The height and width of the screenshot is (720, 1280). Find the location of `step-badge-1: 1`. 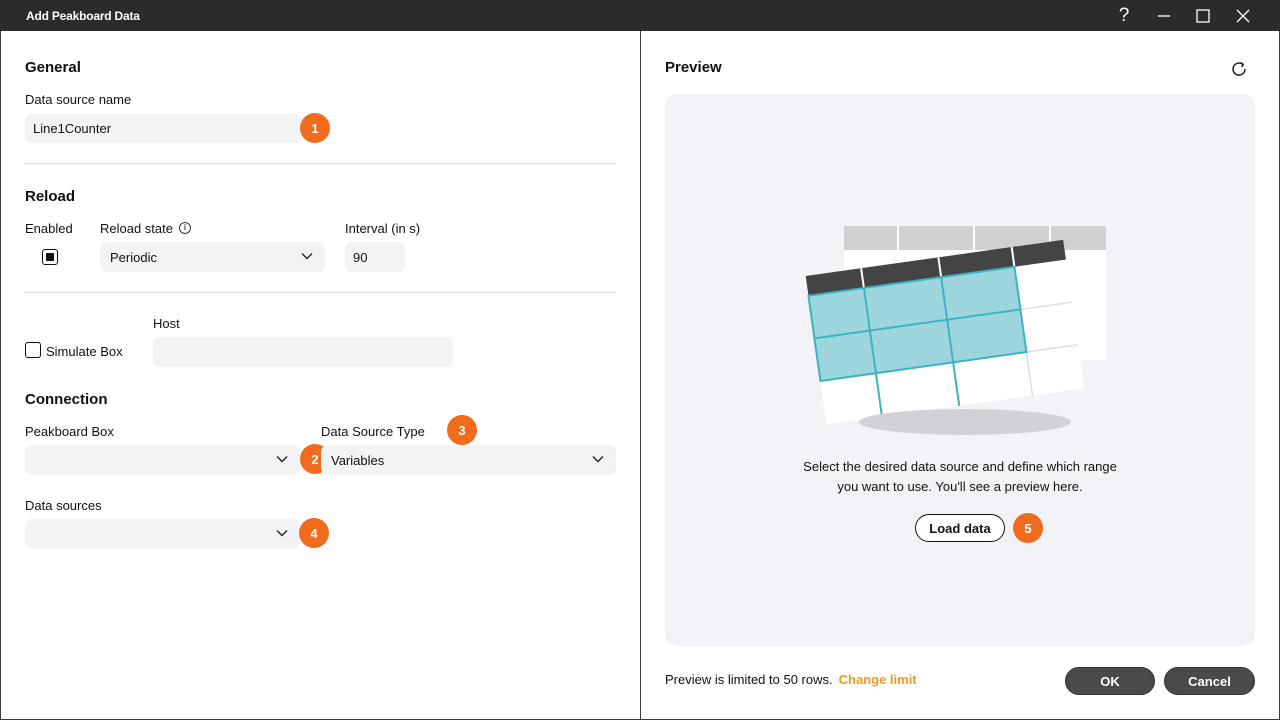

step-badge-1: 1 is located at coordinates (315, 128).